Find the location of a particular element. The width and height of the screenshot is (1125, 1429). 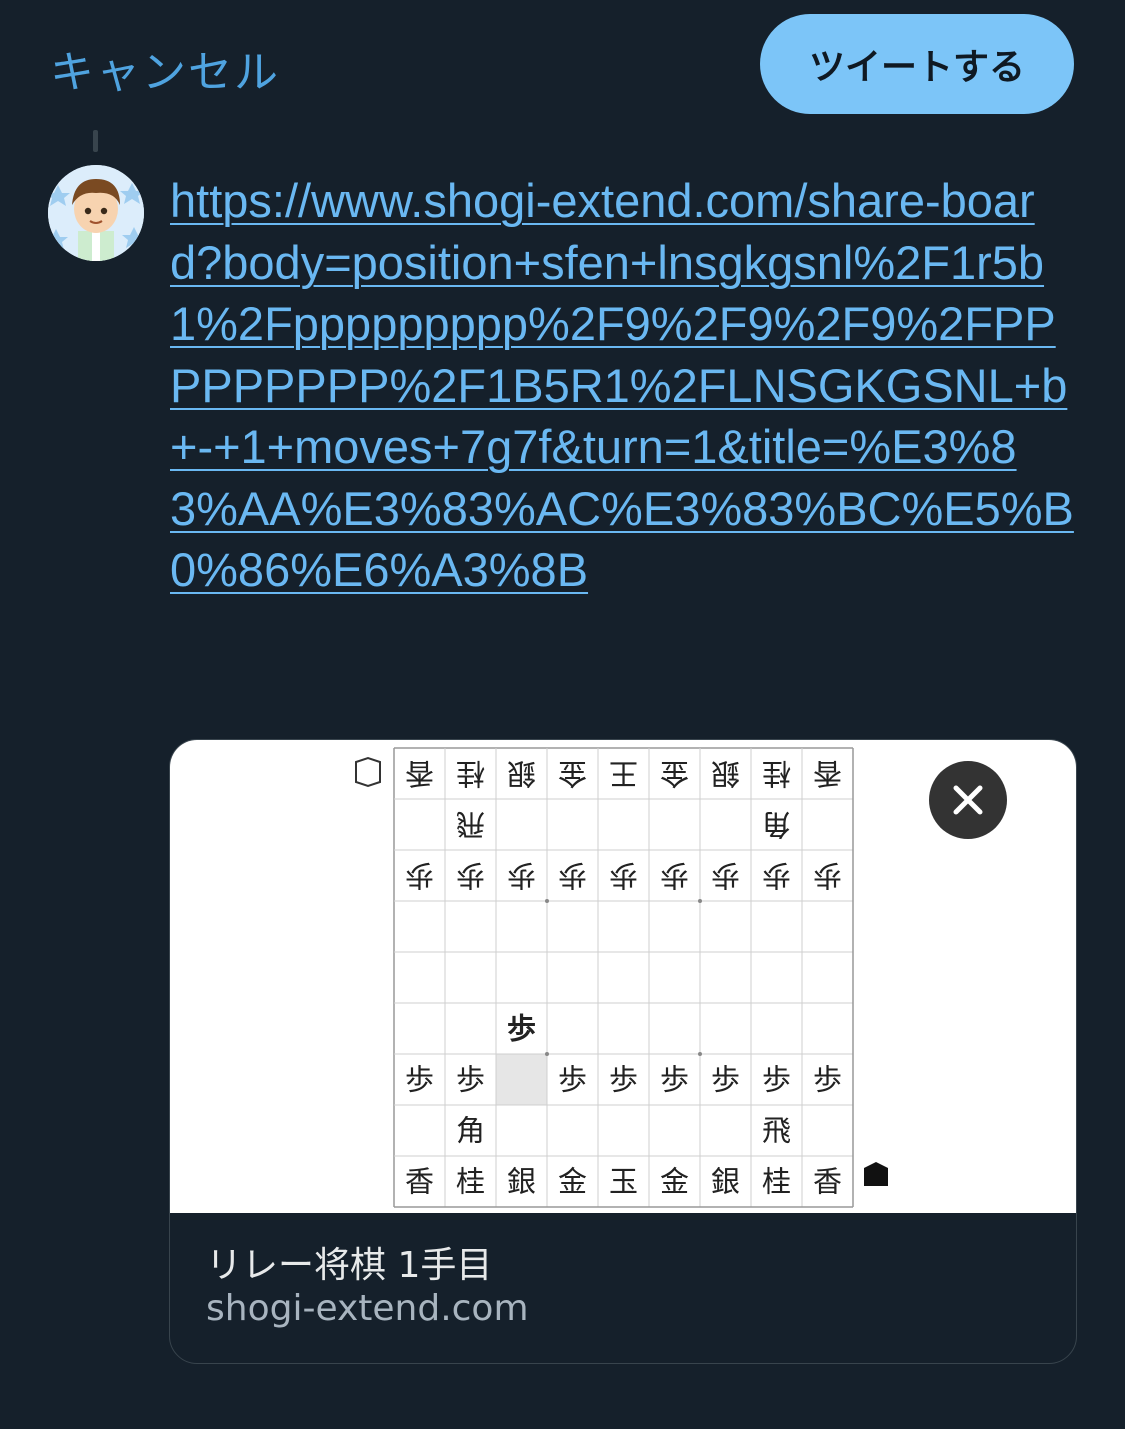

sente-piece: 飛 is located at coordinates (776, 1131).